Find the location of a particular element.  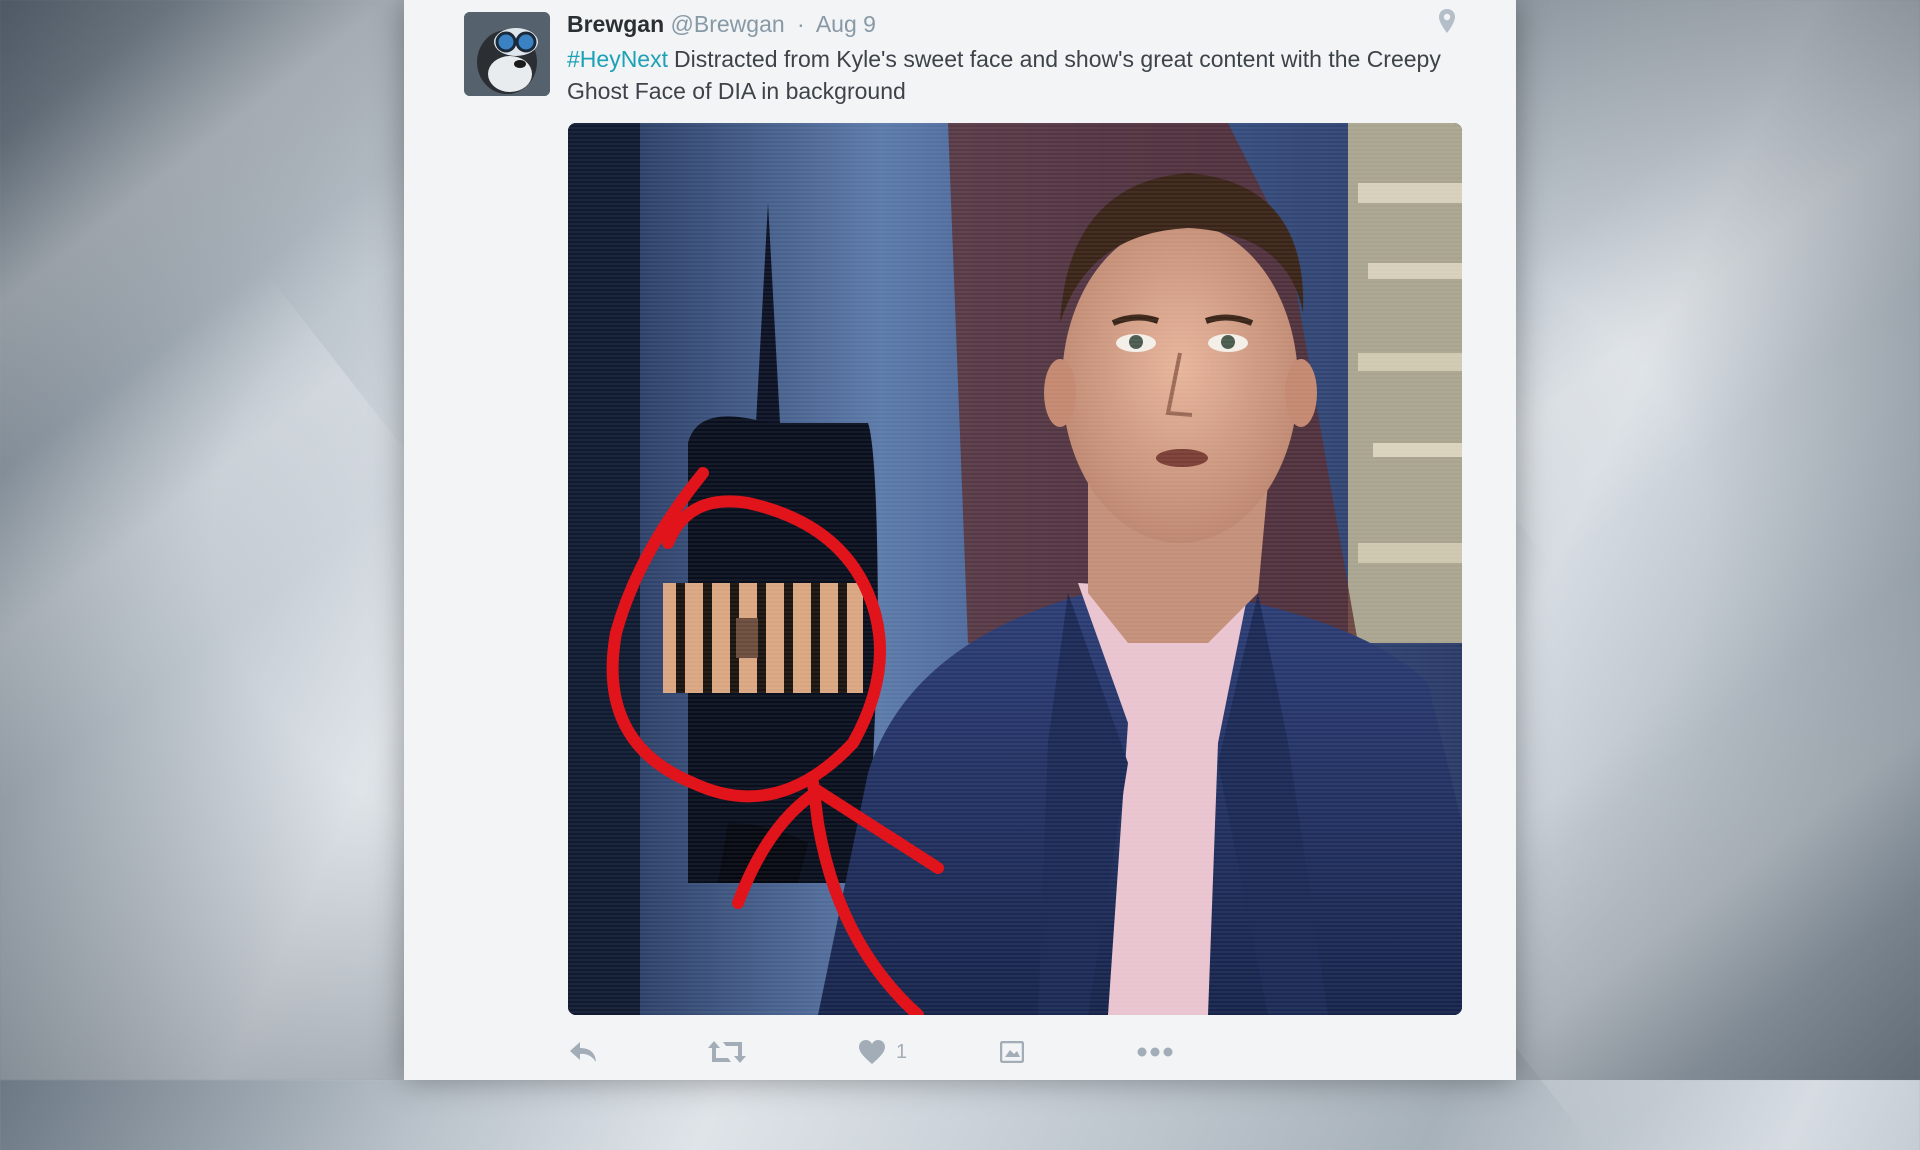

more-button is located at coordinates (1155, 1052).